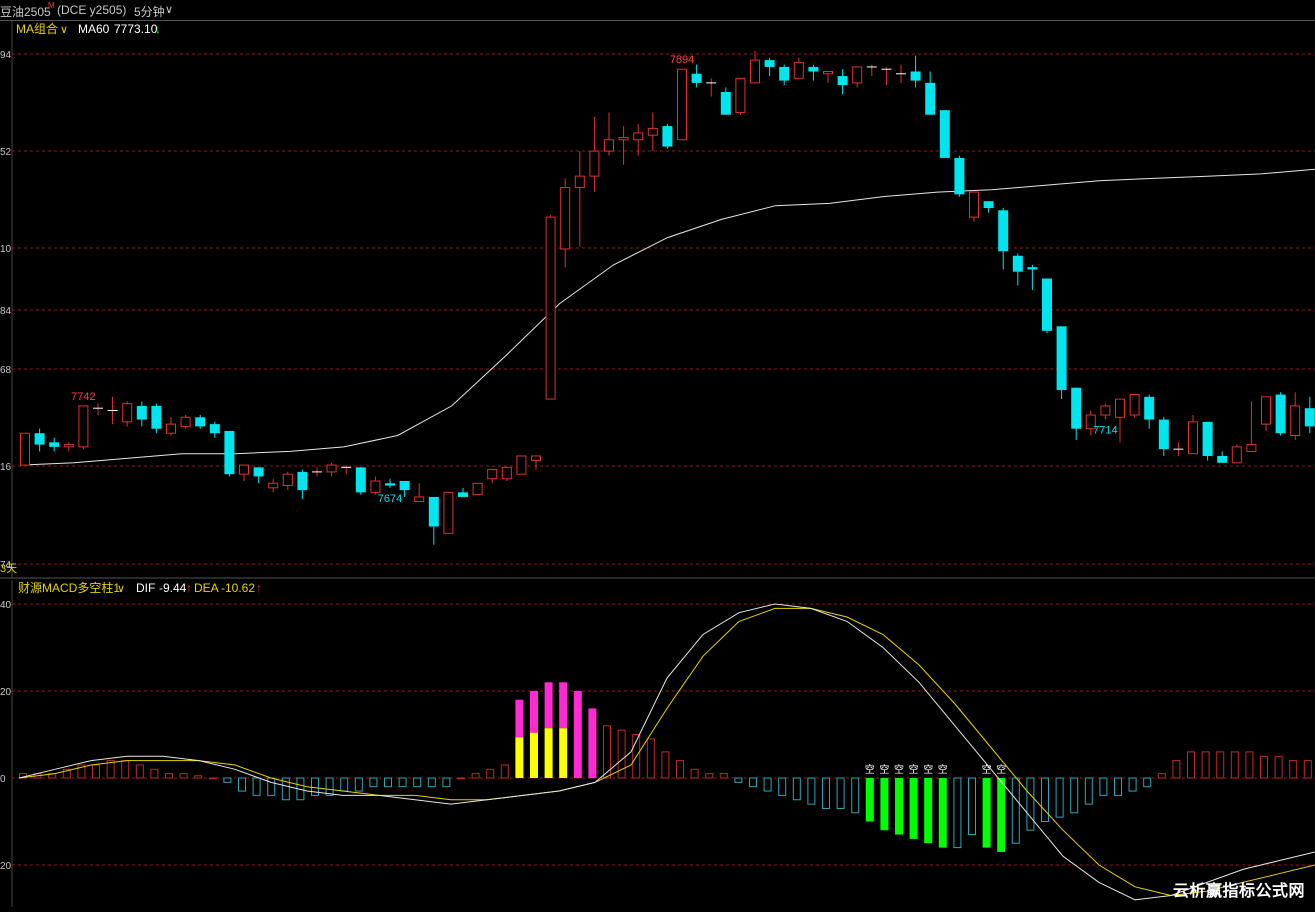  Describe the element at coordinates (121, 589) in the screenshot. I see `macd-indicator-caret: ∨` at that location.